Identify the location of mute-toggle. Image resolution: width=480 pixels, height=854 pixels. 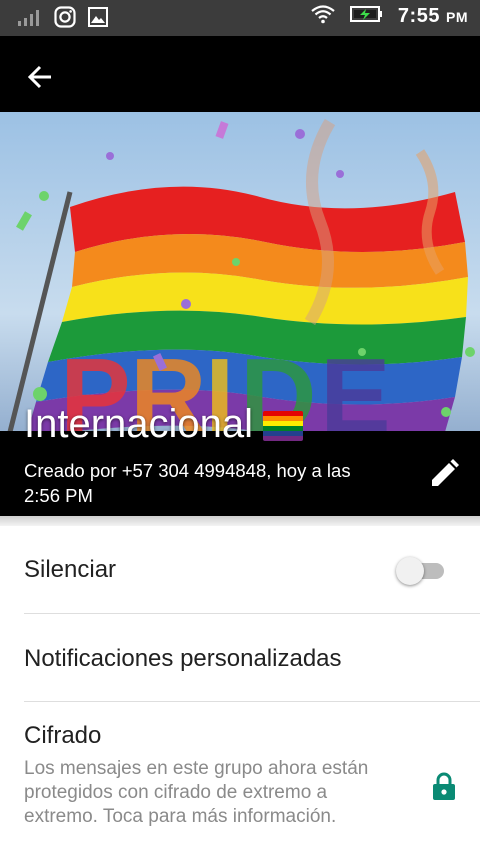
(421, 571).